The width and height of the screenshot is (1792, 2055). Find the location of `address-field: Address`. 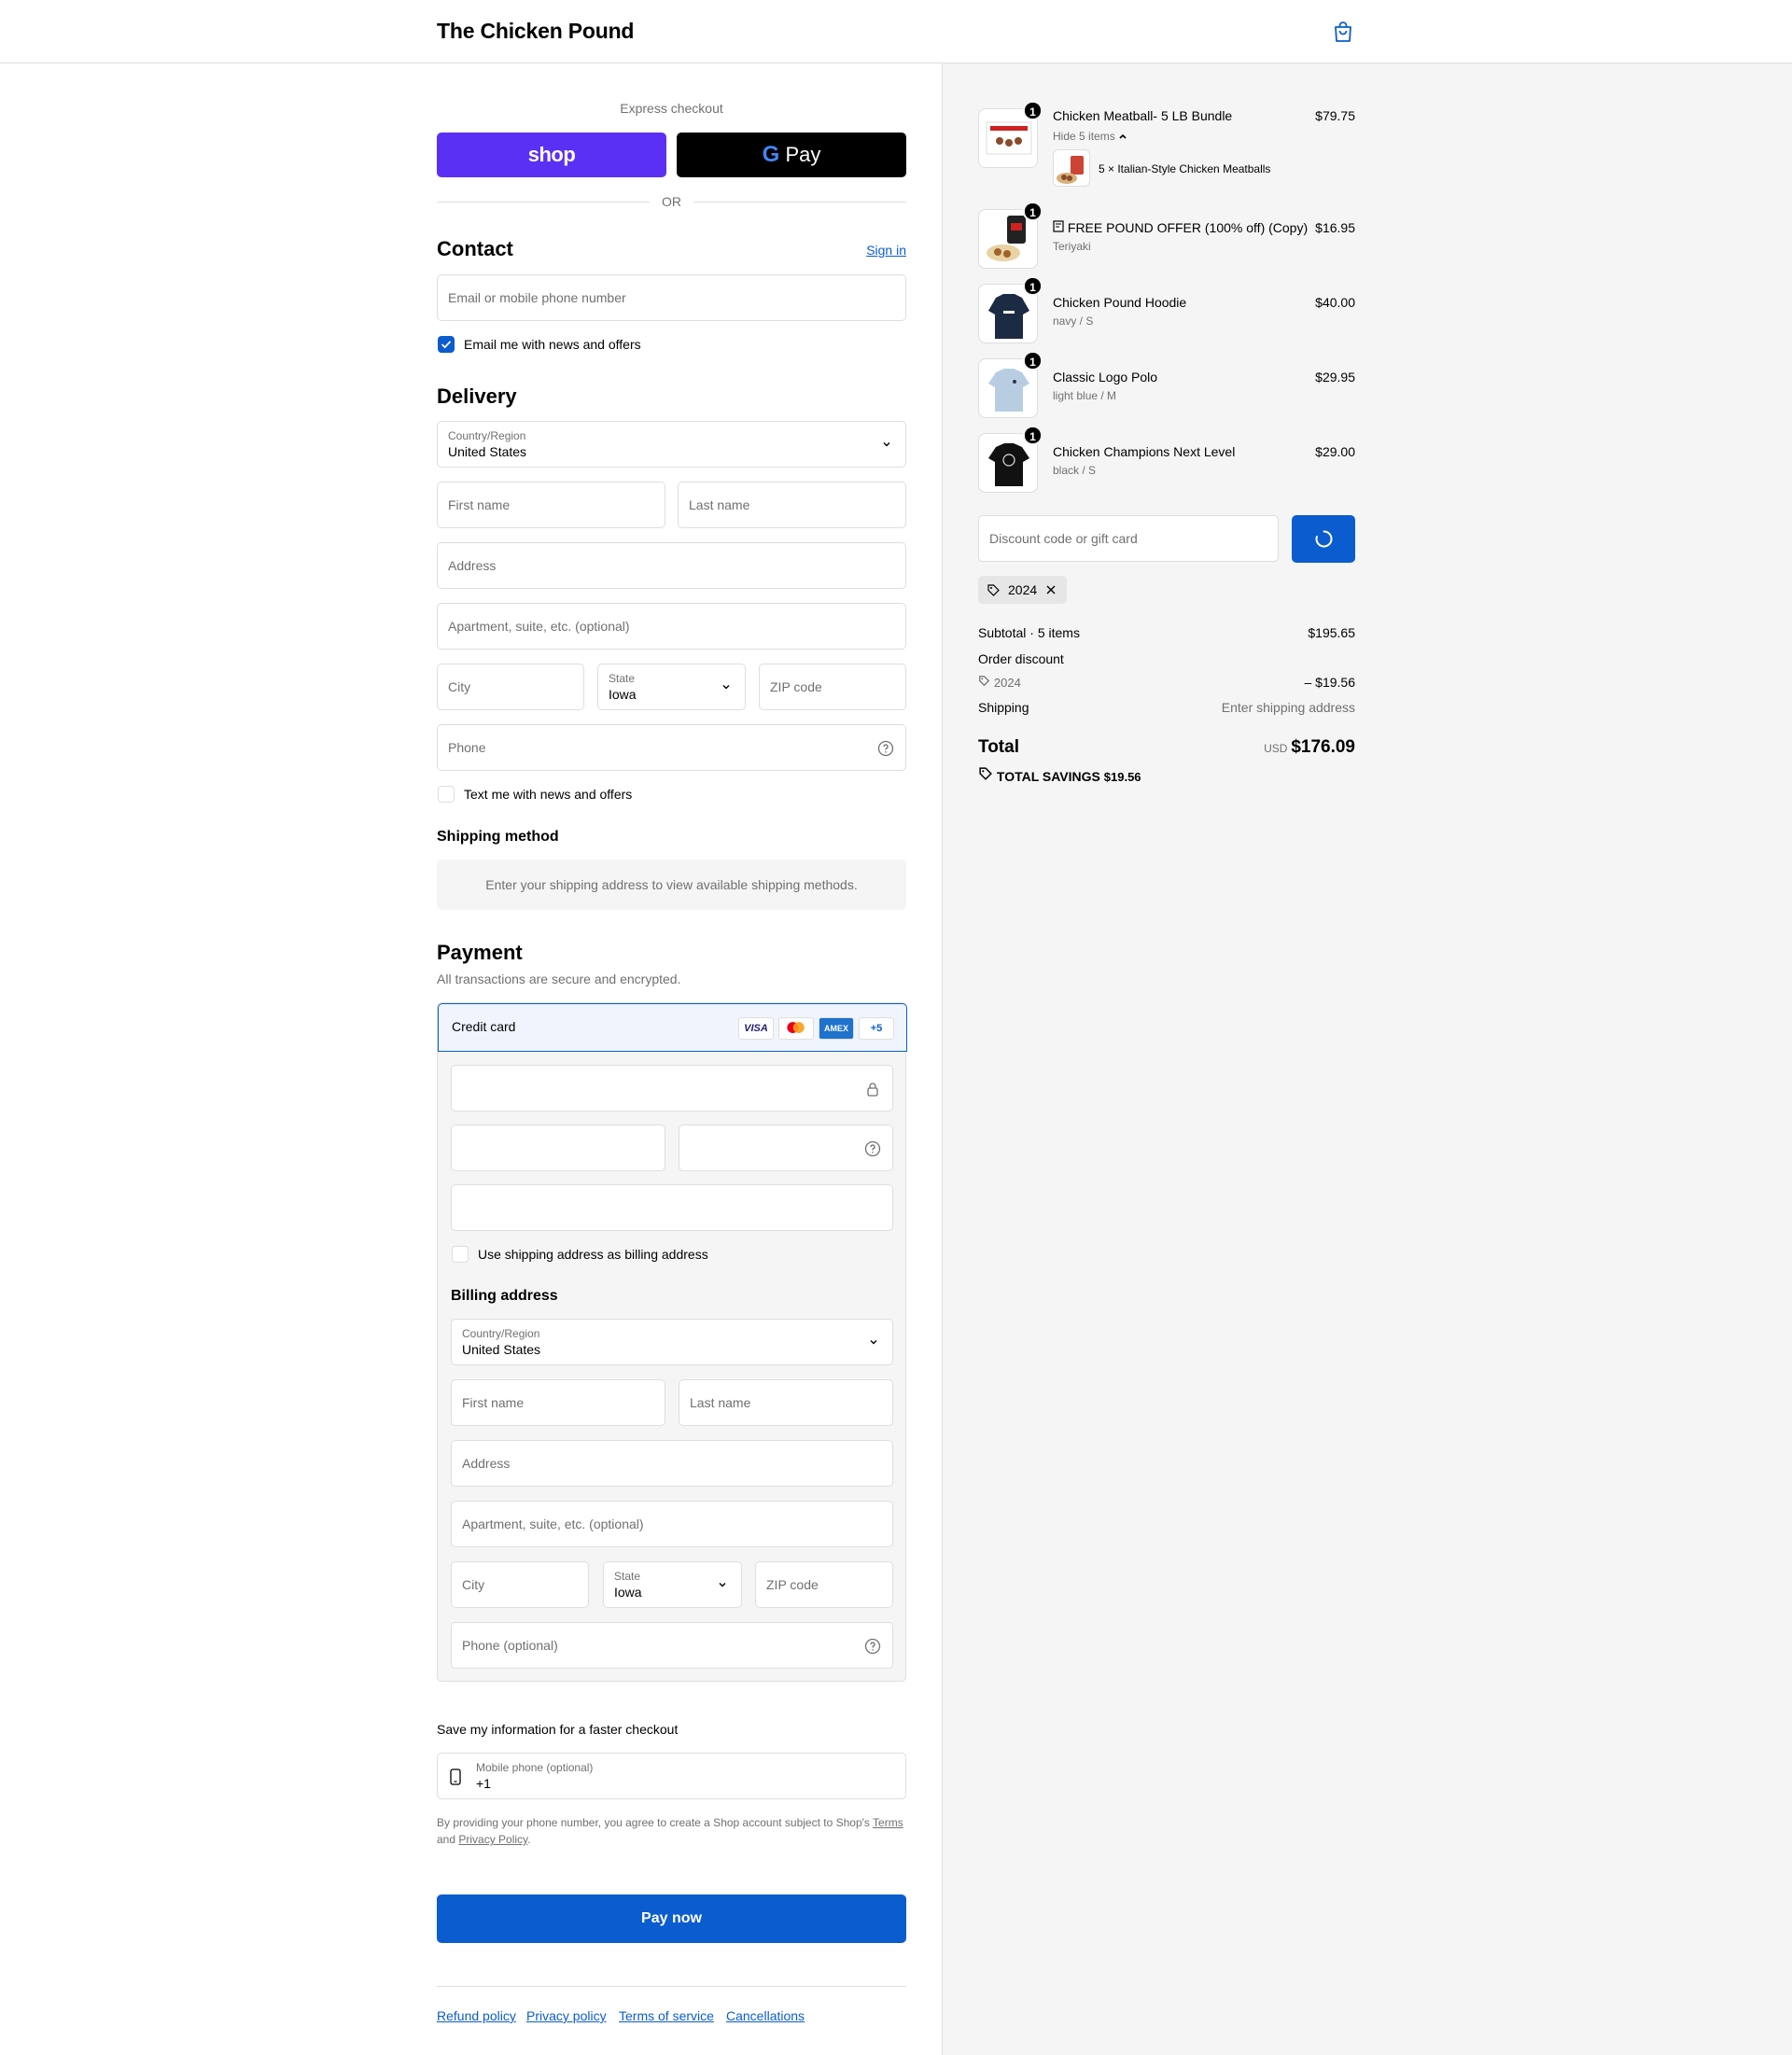

address-field: Address is located at coordinates (671, 565).